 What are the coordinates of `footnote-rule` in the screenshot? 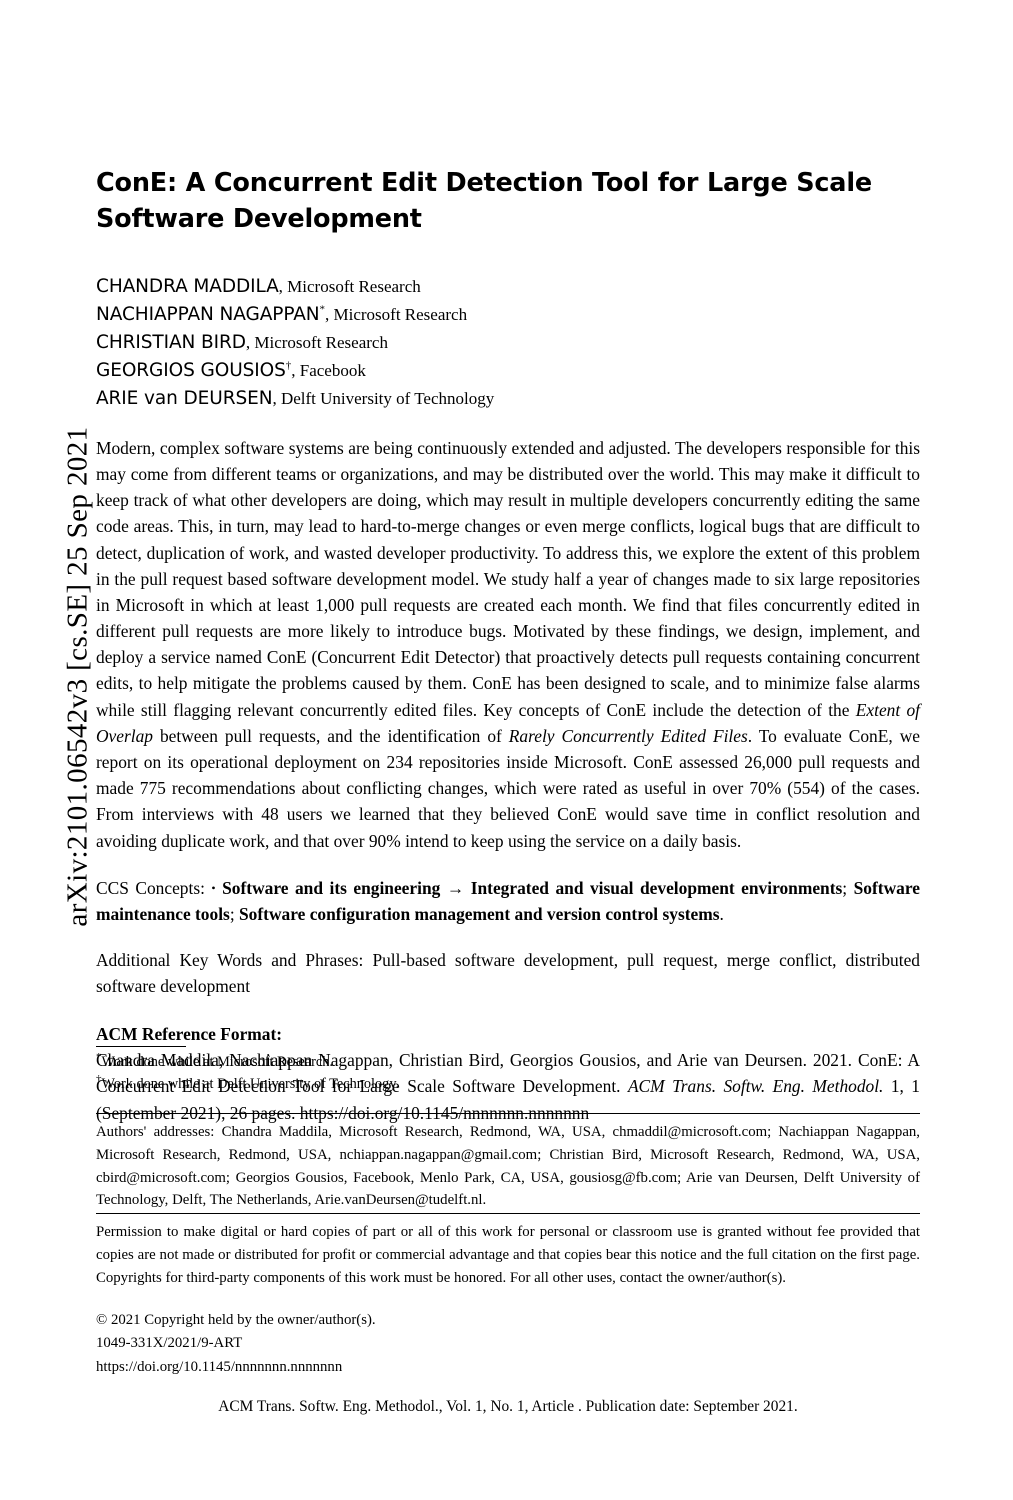 It's located at (141, 1046).